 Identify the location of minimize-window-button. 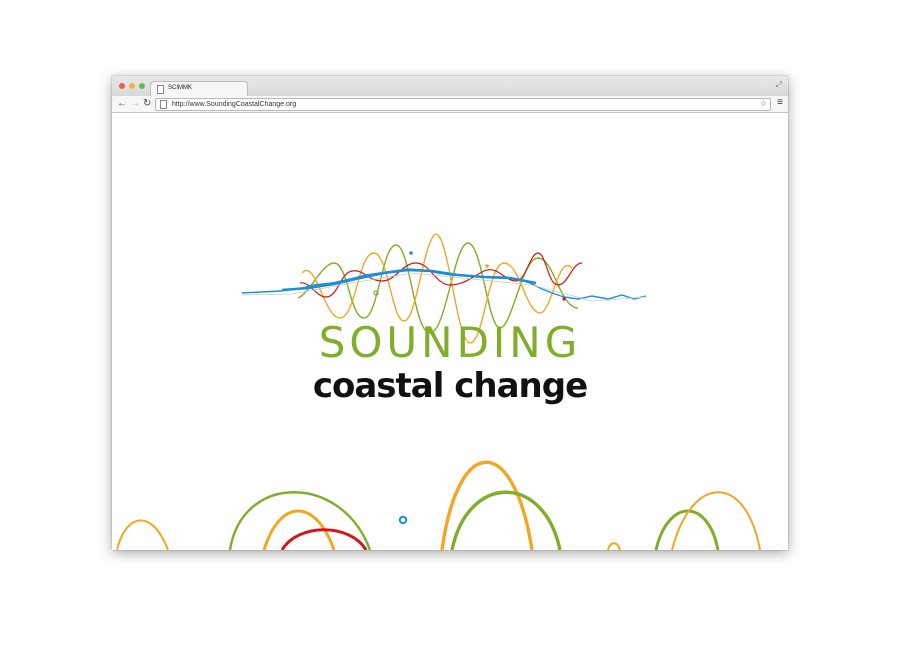
(132, 86).